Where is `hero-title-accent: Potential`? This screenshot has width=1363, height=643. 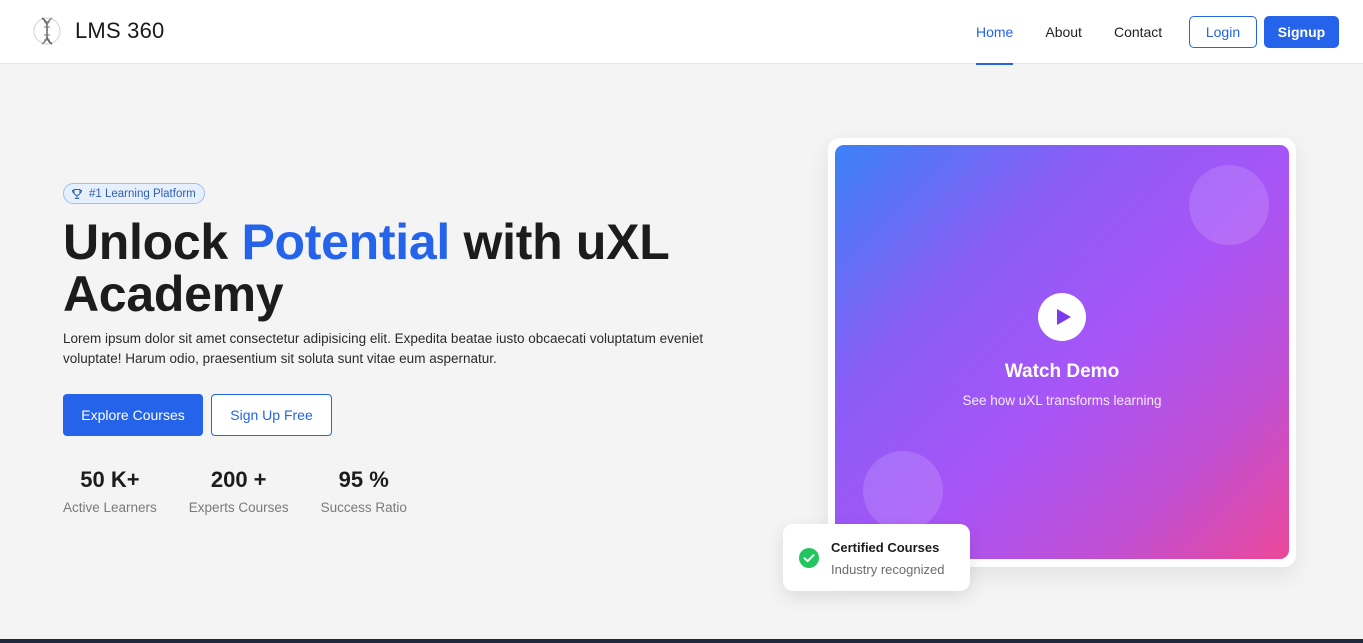 hero-title-accent: Potential is located at coordinates (346, 242).